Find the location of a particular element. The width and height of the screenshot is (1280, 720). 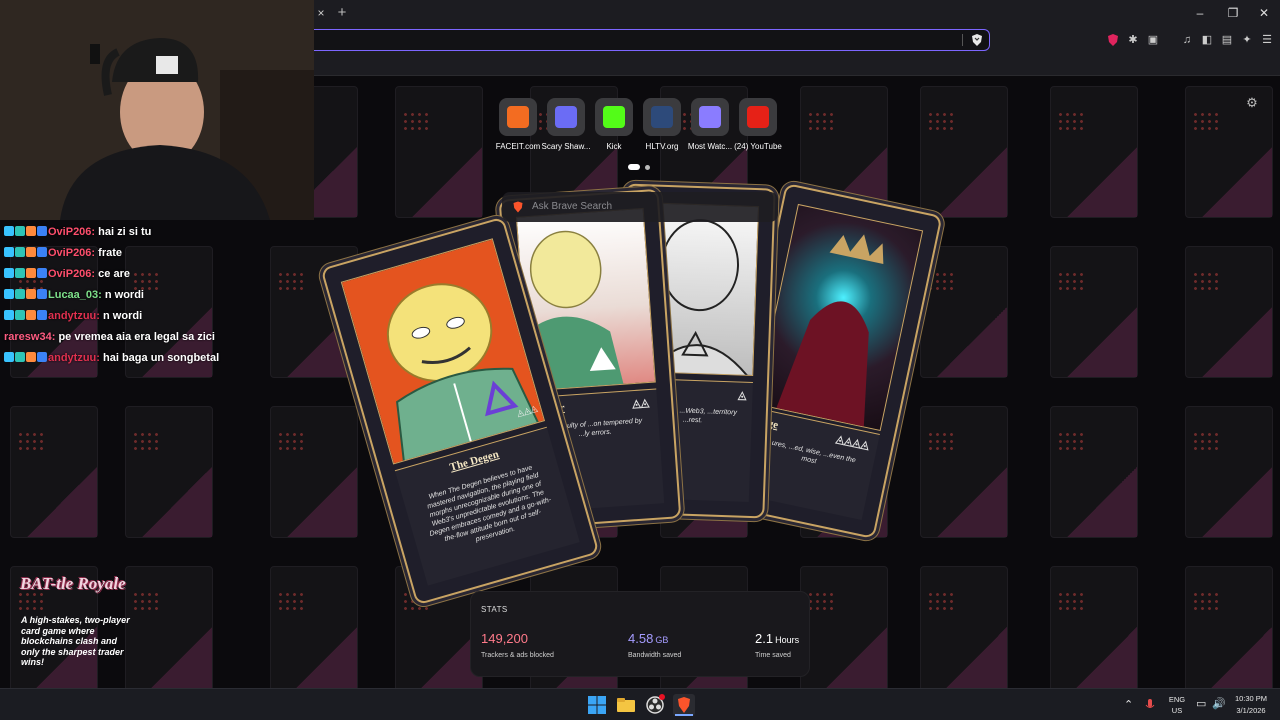

time-value: 2.1 is located at coordinates (764, 638).